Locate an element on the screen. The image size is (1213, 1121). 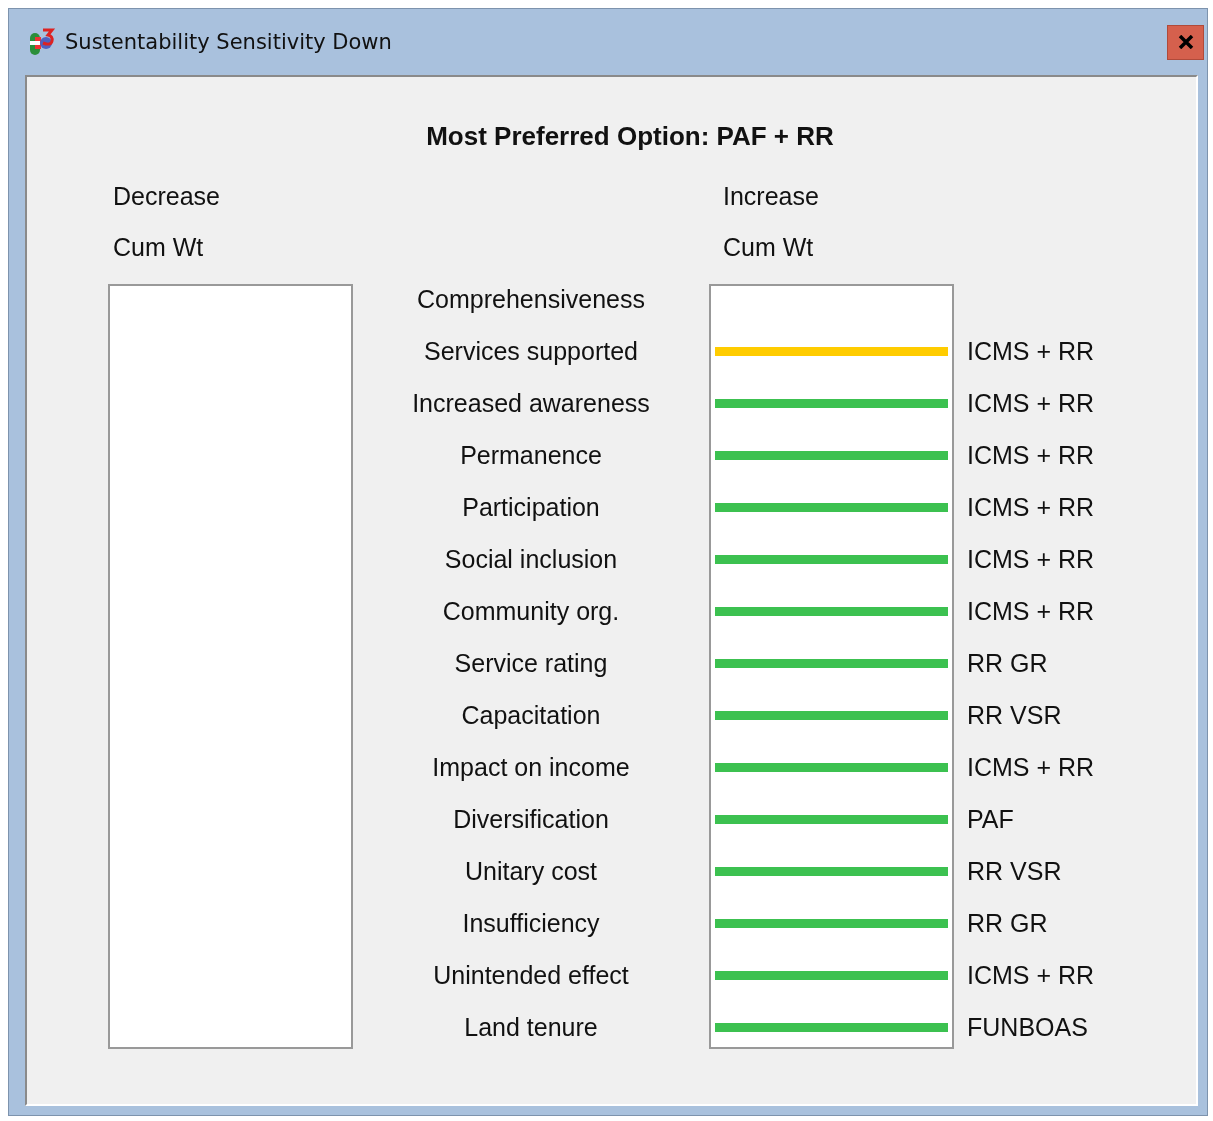
criterion-label: Land tenure is located at coordinates (531, 1027).